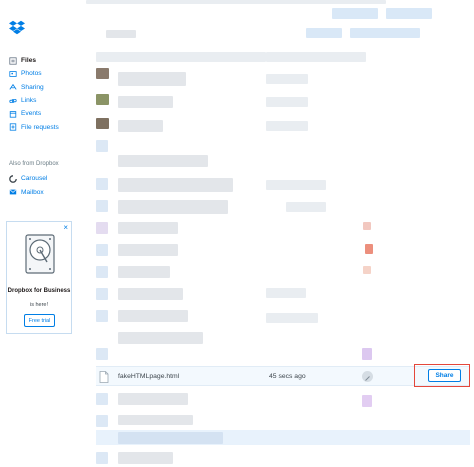 The width and height of the screenshot is (474, 467). I want to click on promo-title: Dropbox for Business, so click(39, 291).